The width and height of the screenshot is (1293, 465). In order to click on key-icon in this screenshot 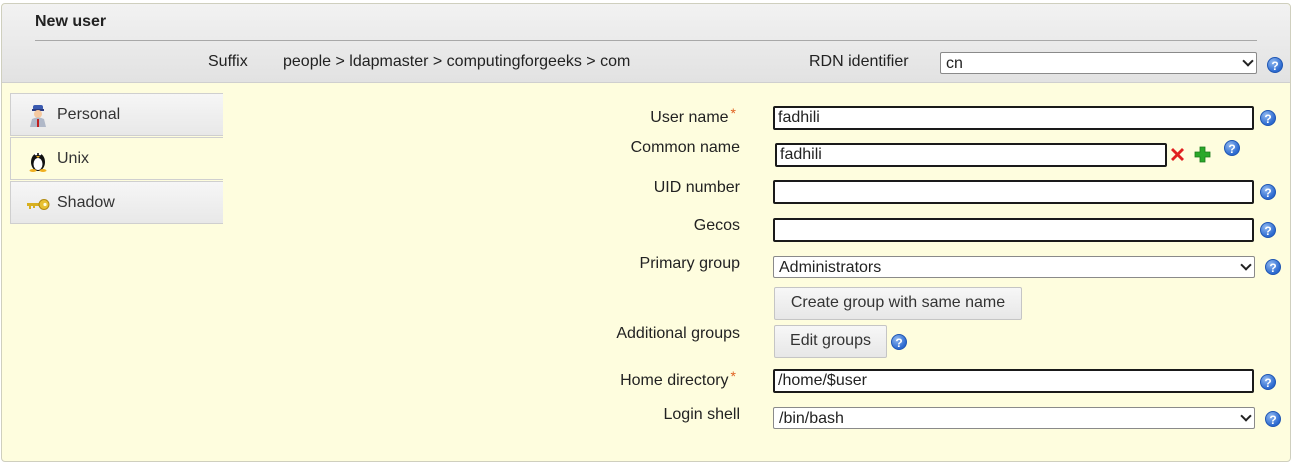, I will do `click(38, 204)`.